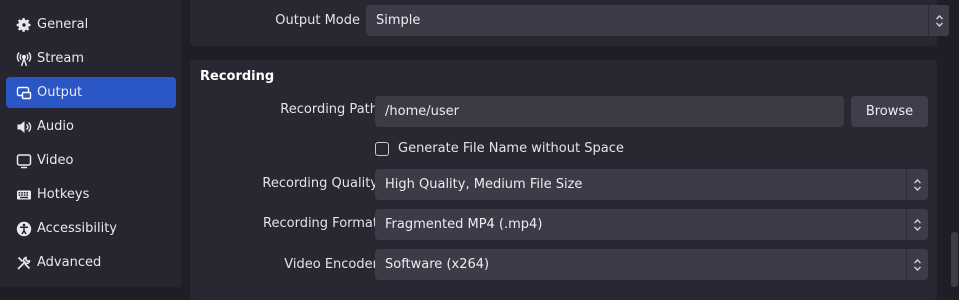 The image size is (959, 300). I want to click on recording-format-select: Fragmented MP4 (.mp4), so click(651, 224).